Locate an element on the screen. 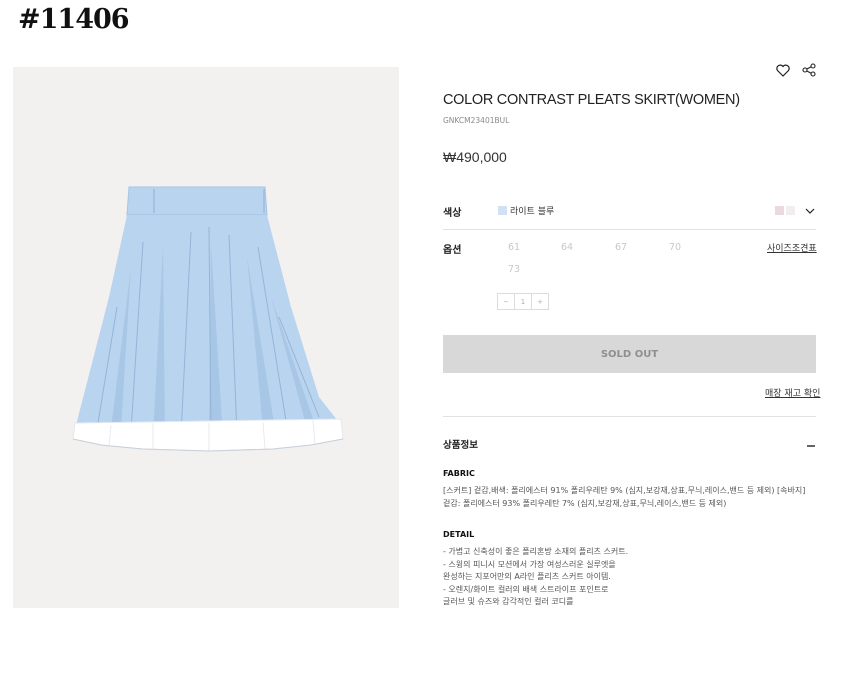 This screenshot has height=680, width=860. size-option: 73 is located at coordinates (514, 269).